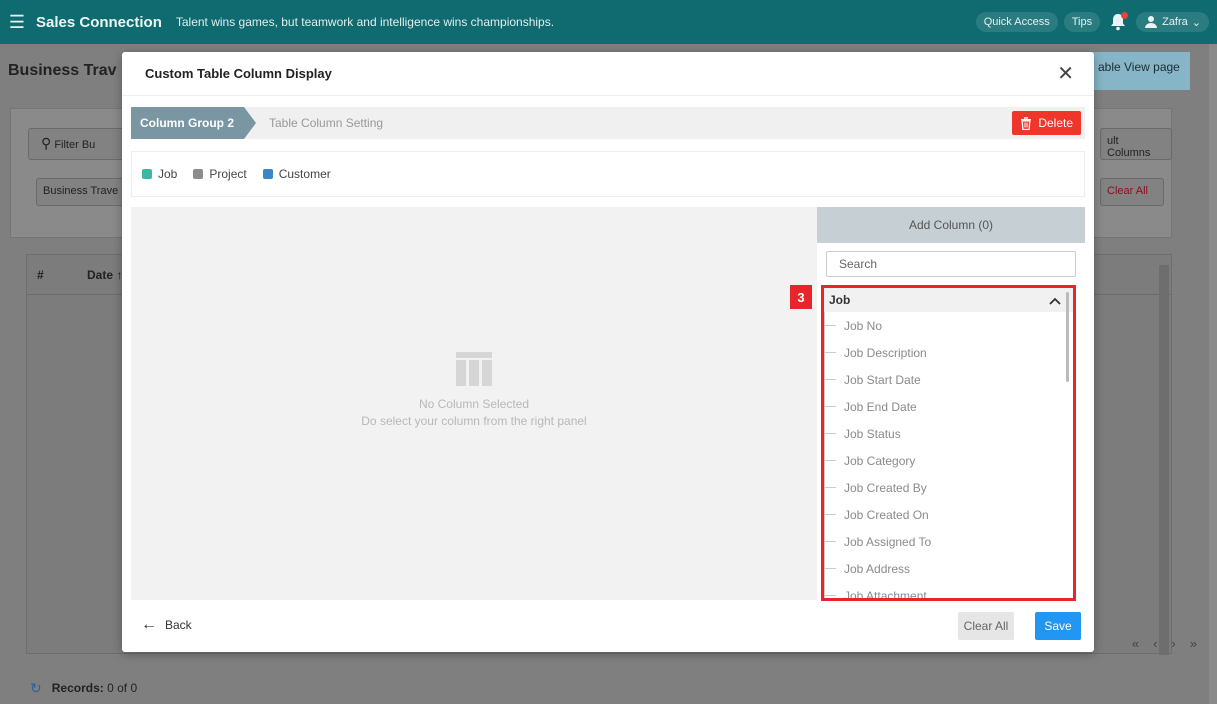  What do you see at coordinates (1196, 22) in the screenshot?
I see `chevron-down-icon: ⌄` at bounding box center [1196, 22].